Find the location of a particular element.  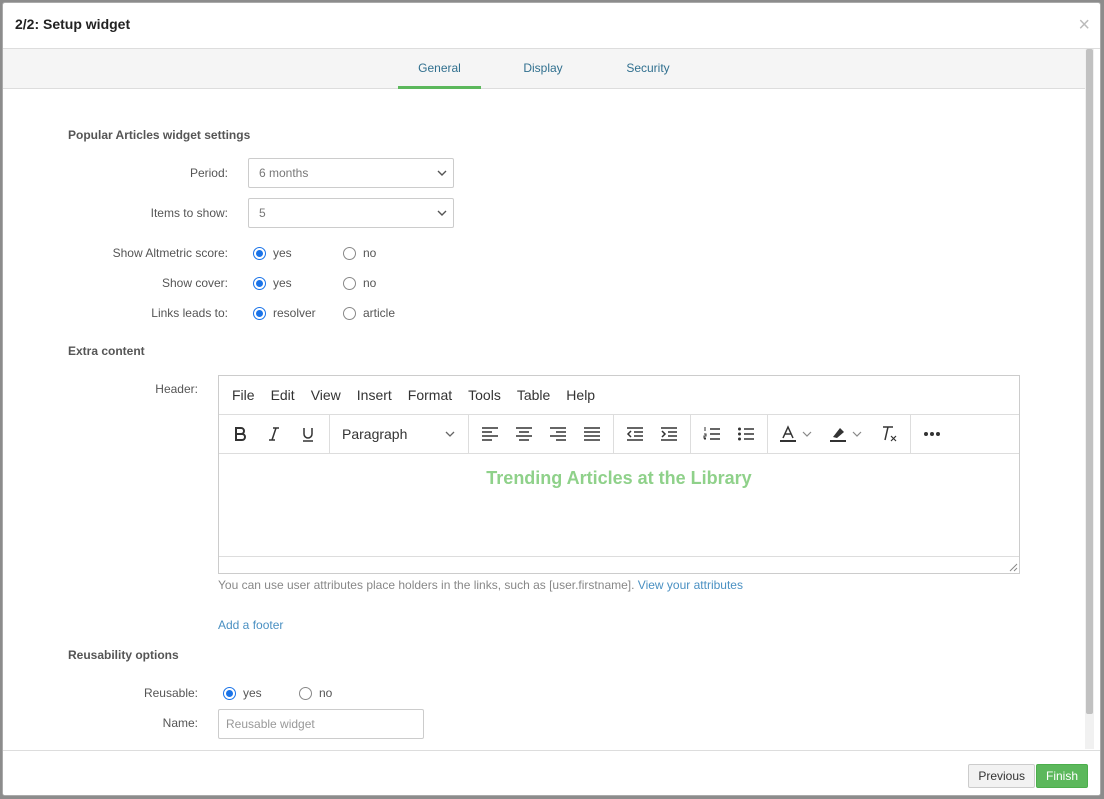

modal-footer: Previous Finish is located at coordinates (551, 772).